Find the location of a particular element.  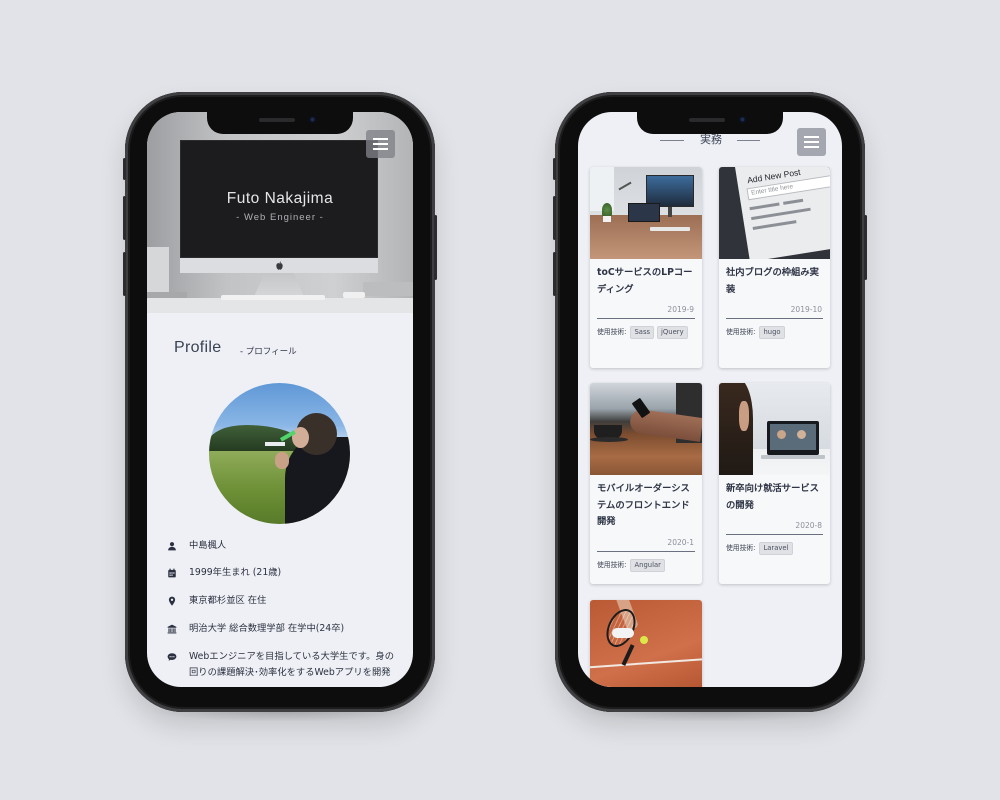

chat-icon is located at coordinates (172, 657).